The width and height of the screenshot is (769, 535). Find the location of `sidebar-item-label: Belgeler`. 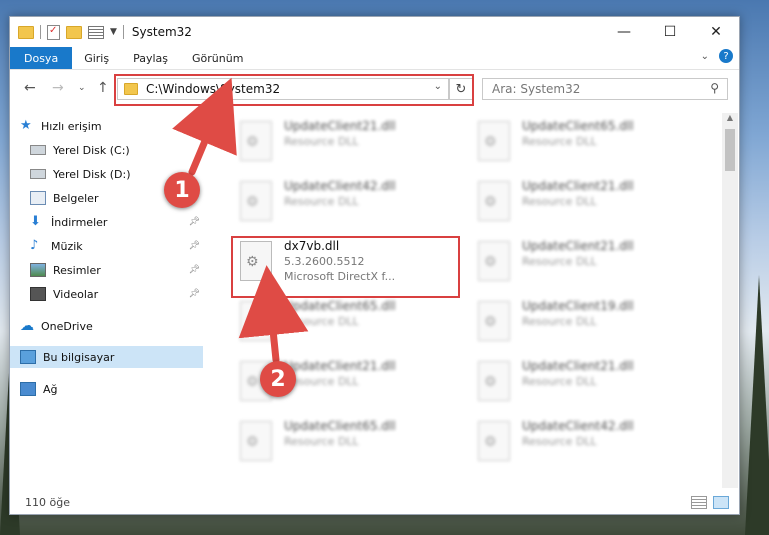

sidebar-item-label: Belgeler is located at coordinates (76, 198).